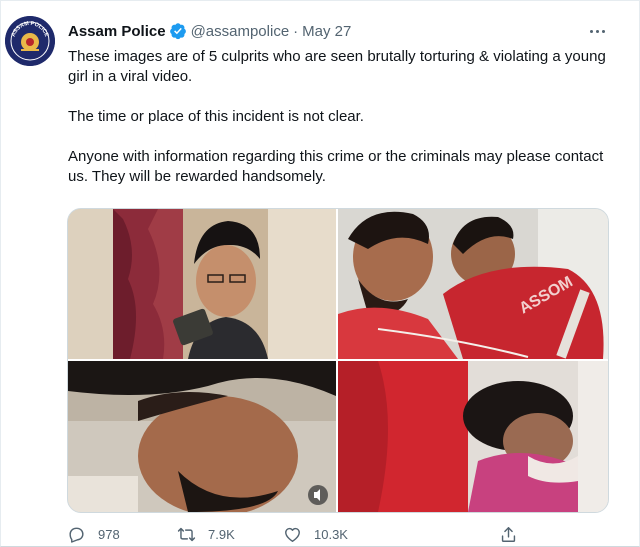 The height and width of the screenshot is (547, 640). What do you see at coordinates (326, 31) in the screenshot?
I see `tweet-date: May 27` at bounding box center [326, 31].